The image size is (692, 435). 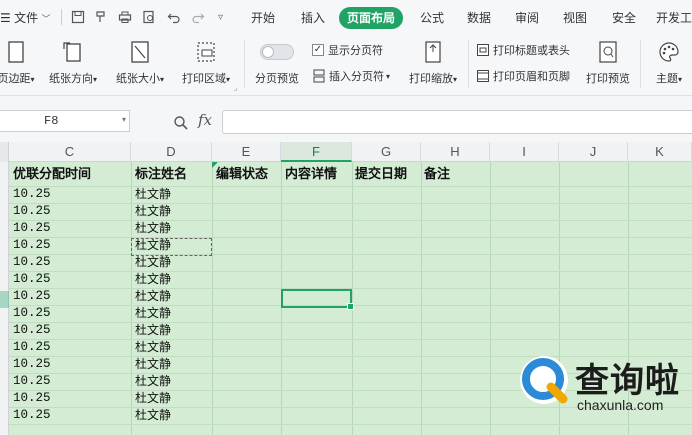 I want to click on zoom-search-icon, so click(x=181, y=123).